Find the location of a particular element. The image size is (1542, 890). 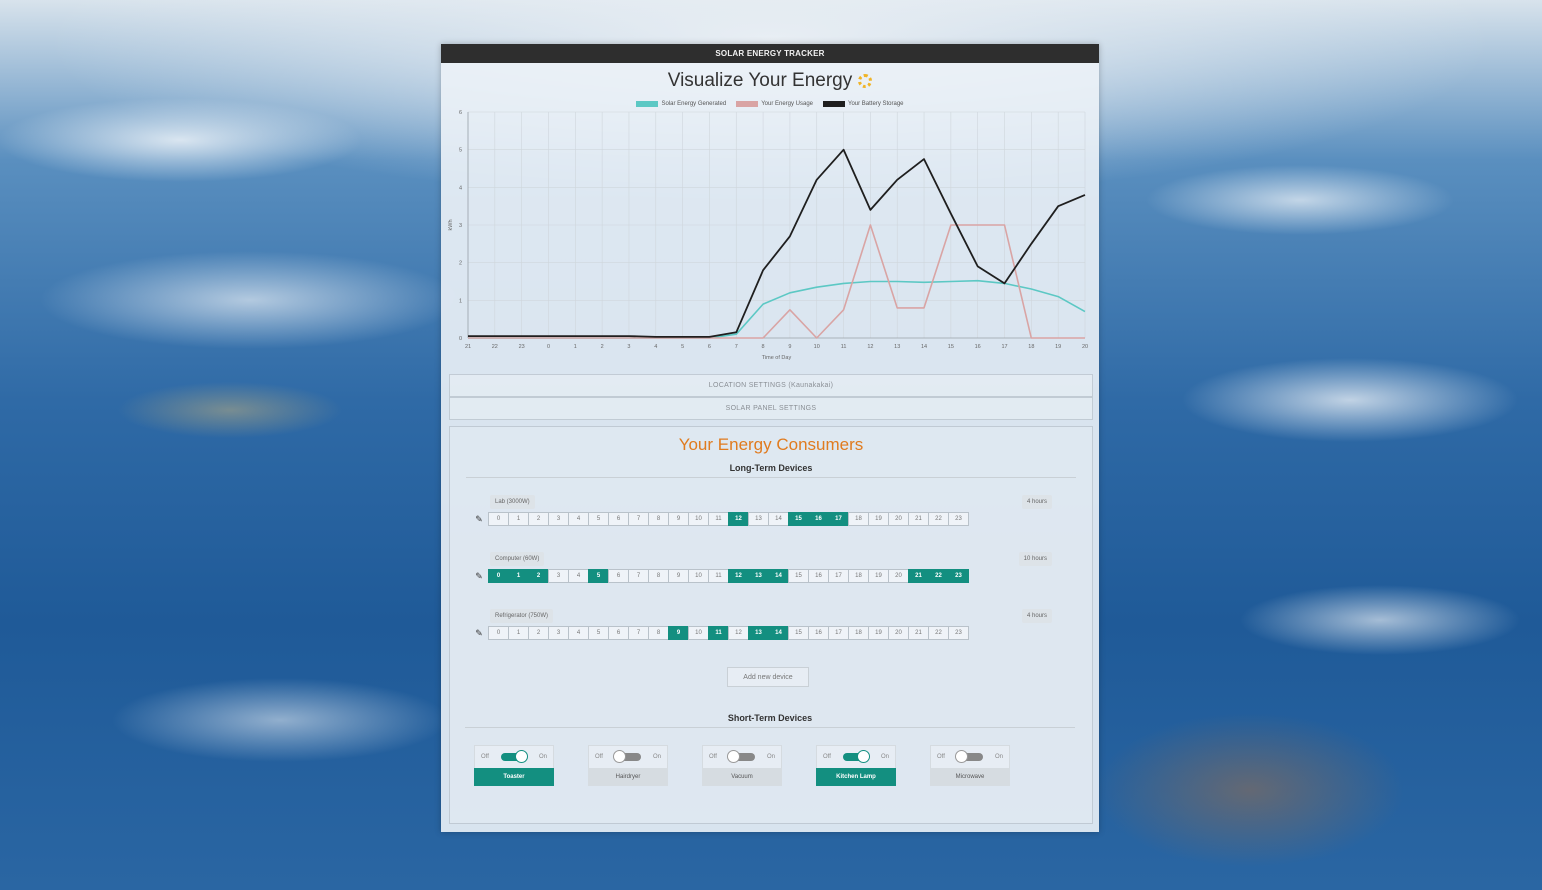

location-settings-accordion: LOCATION SETTINGS (Kaunakakai) is located at coordinates (771, 385).